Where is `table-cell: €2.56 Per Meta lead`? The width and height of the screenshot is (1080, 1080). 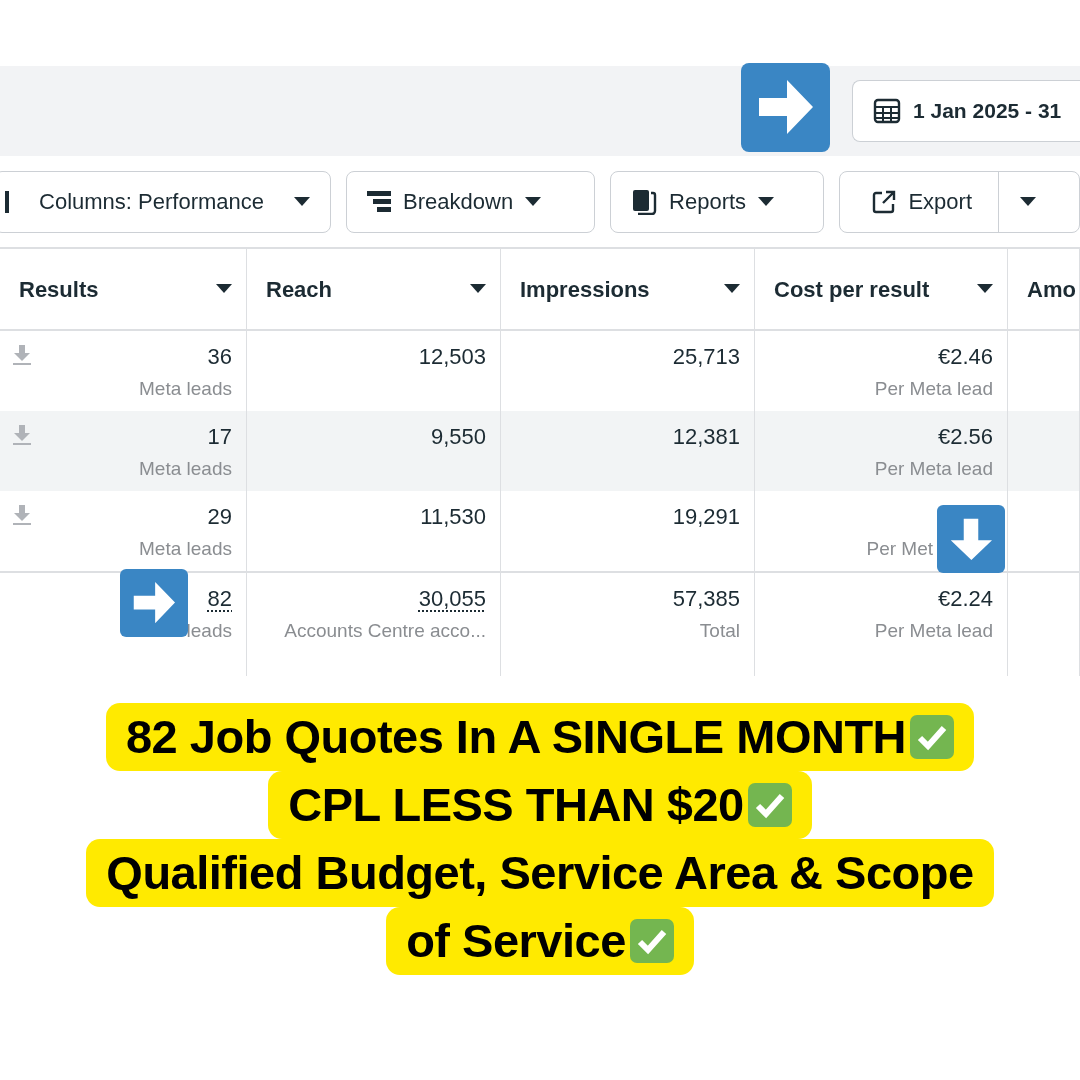
table-cell: €2.56 Per Meta lead is located at coordinates (881, 451).